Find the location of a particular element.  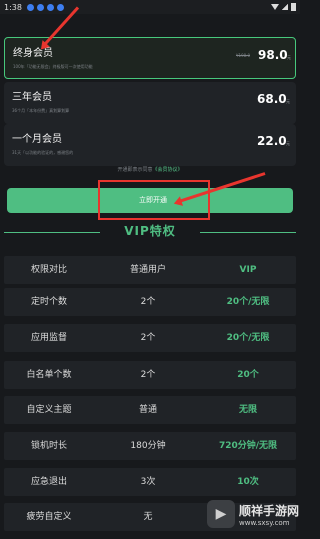

agreement-link: 《会员协议》 is located at coordinates (168, 170).